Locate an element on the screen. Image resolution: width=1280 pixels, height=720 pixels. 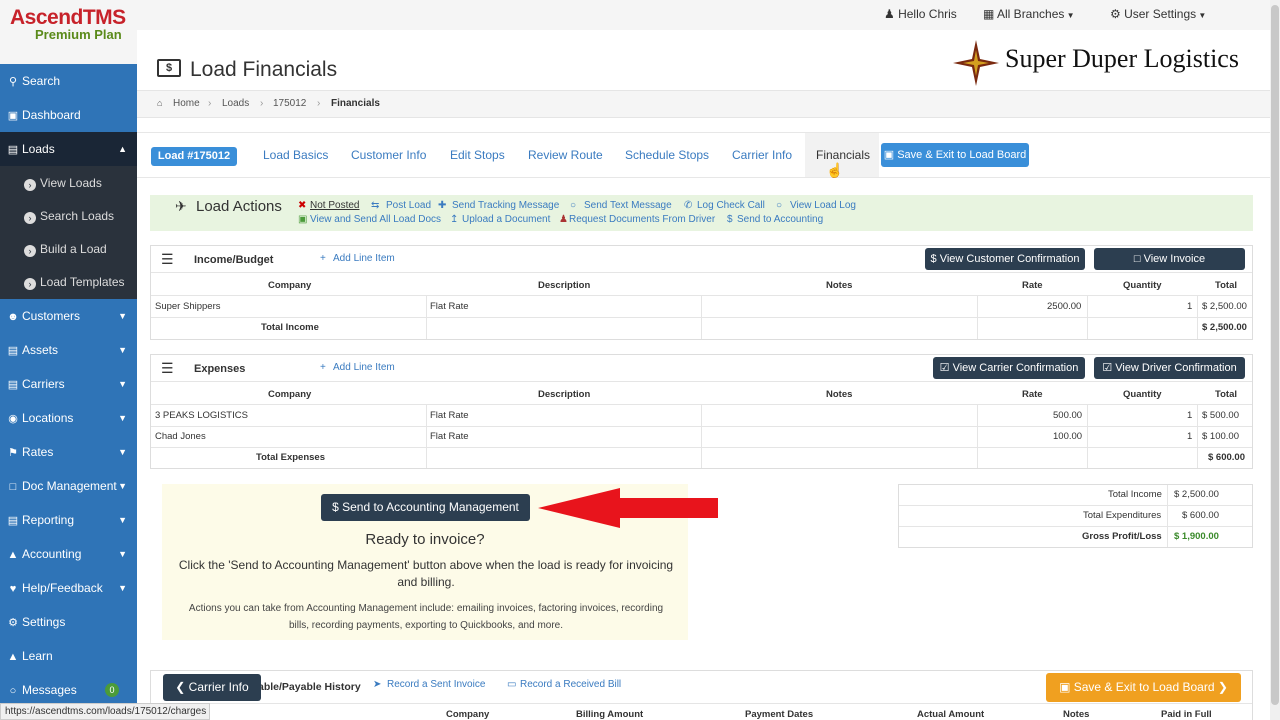
view-carrier-confirmation-button: ☑ View Carrier Confirmation is located at coordinates (1009, 368).